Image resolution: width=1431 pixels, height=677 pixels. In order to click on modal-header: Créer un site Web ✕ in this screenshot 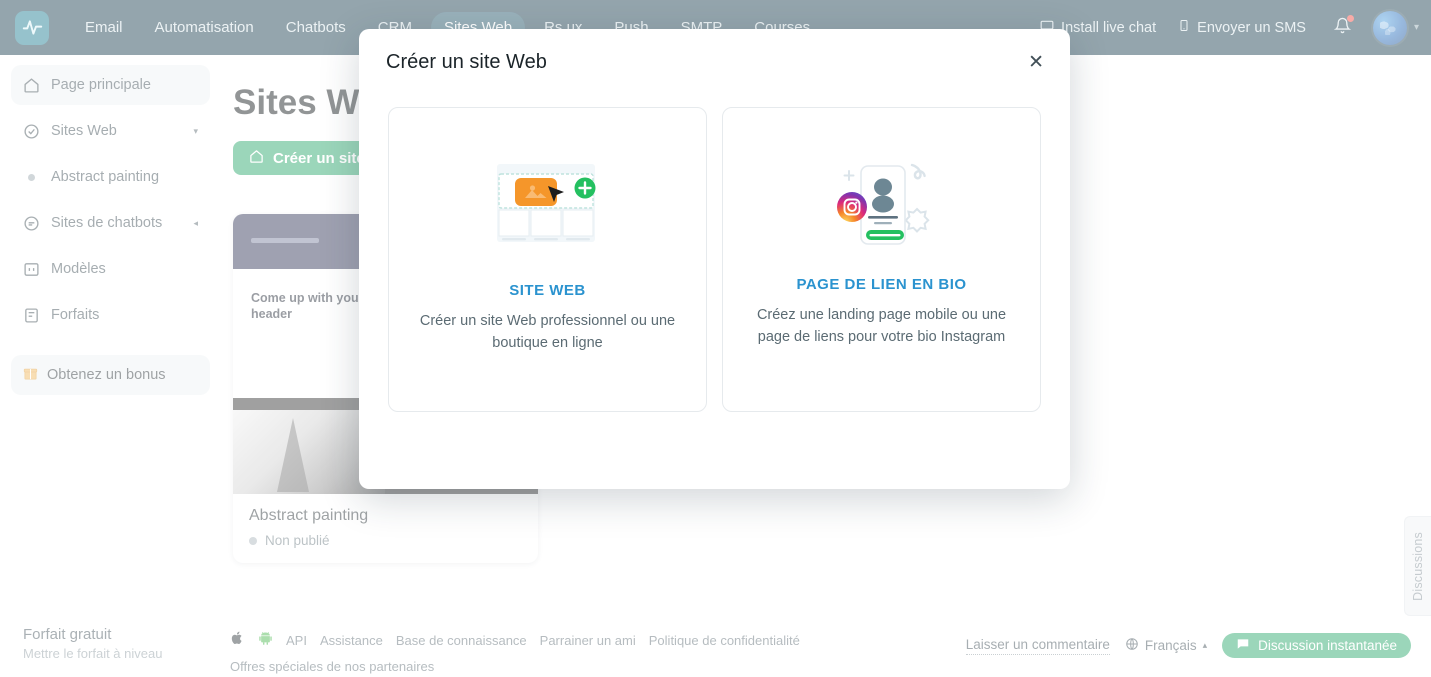, I will do `click(714, 62)`.